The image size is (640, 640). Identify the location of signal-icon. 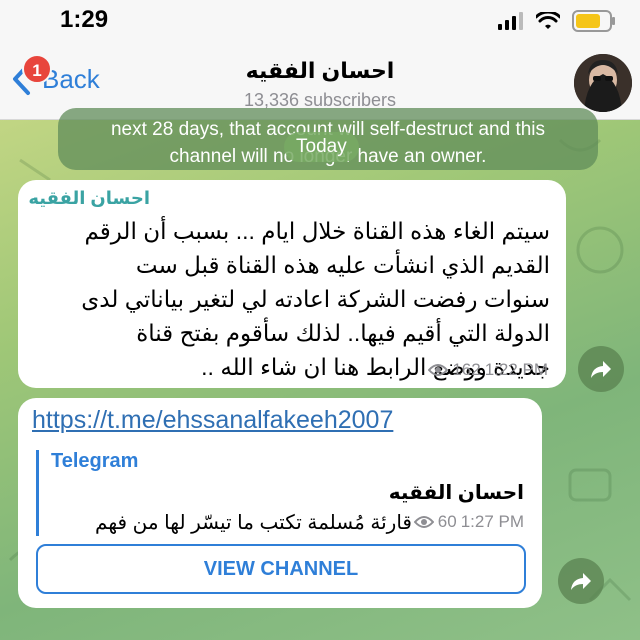
(510, 21).